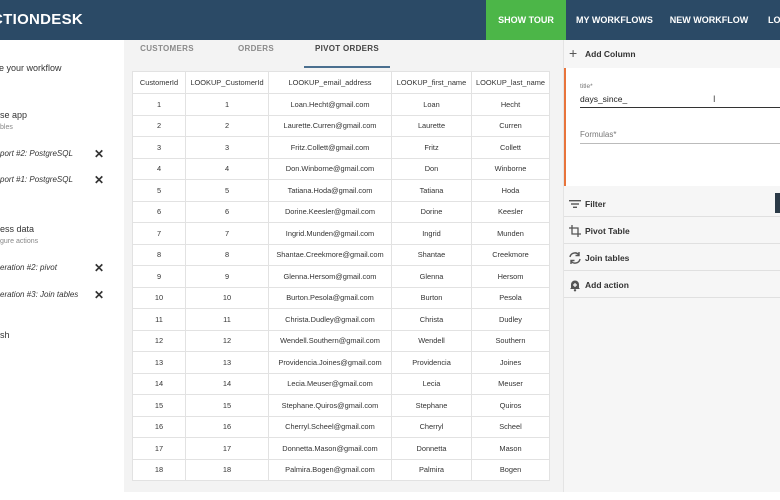 The height and width of the screenshot is (500, 780). What do you see at coordinates (159, 82) in the screenshot?
I see `column-header: CustomerId` at bounding box center [159, 82].